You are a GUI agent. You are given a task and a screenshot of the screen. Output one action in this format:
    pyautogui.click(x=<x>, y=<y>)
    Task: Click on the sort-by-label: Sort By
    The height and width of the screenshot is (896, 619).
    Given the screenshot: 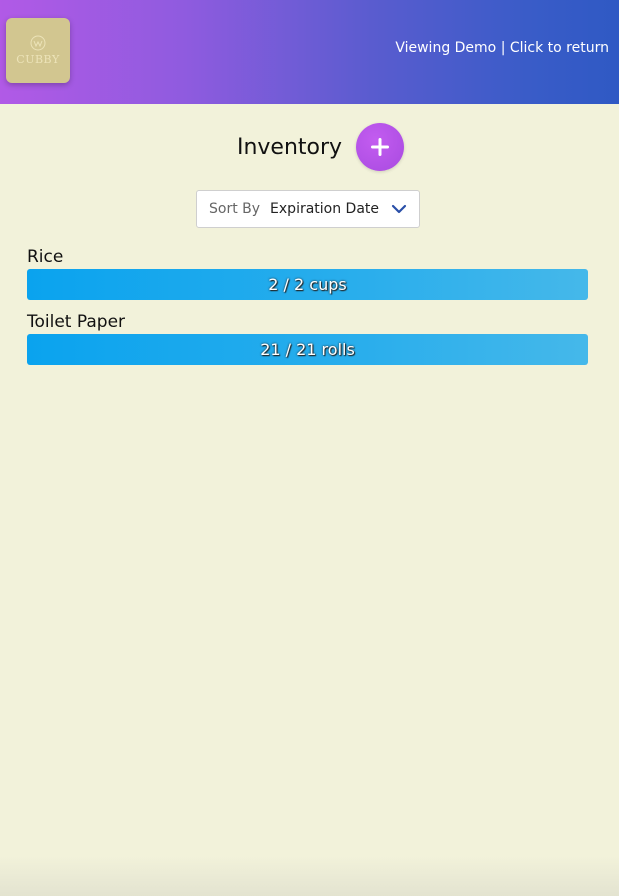 What is the action you would take?
    pyautogui.click(x=235, y=209)
    